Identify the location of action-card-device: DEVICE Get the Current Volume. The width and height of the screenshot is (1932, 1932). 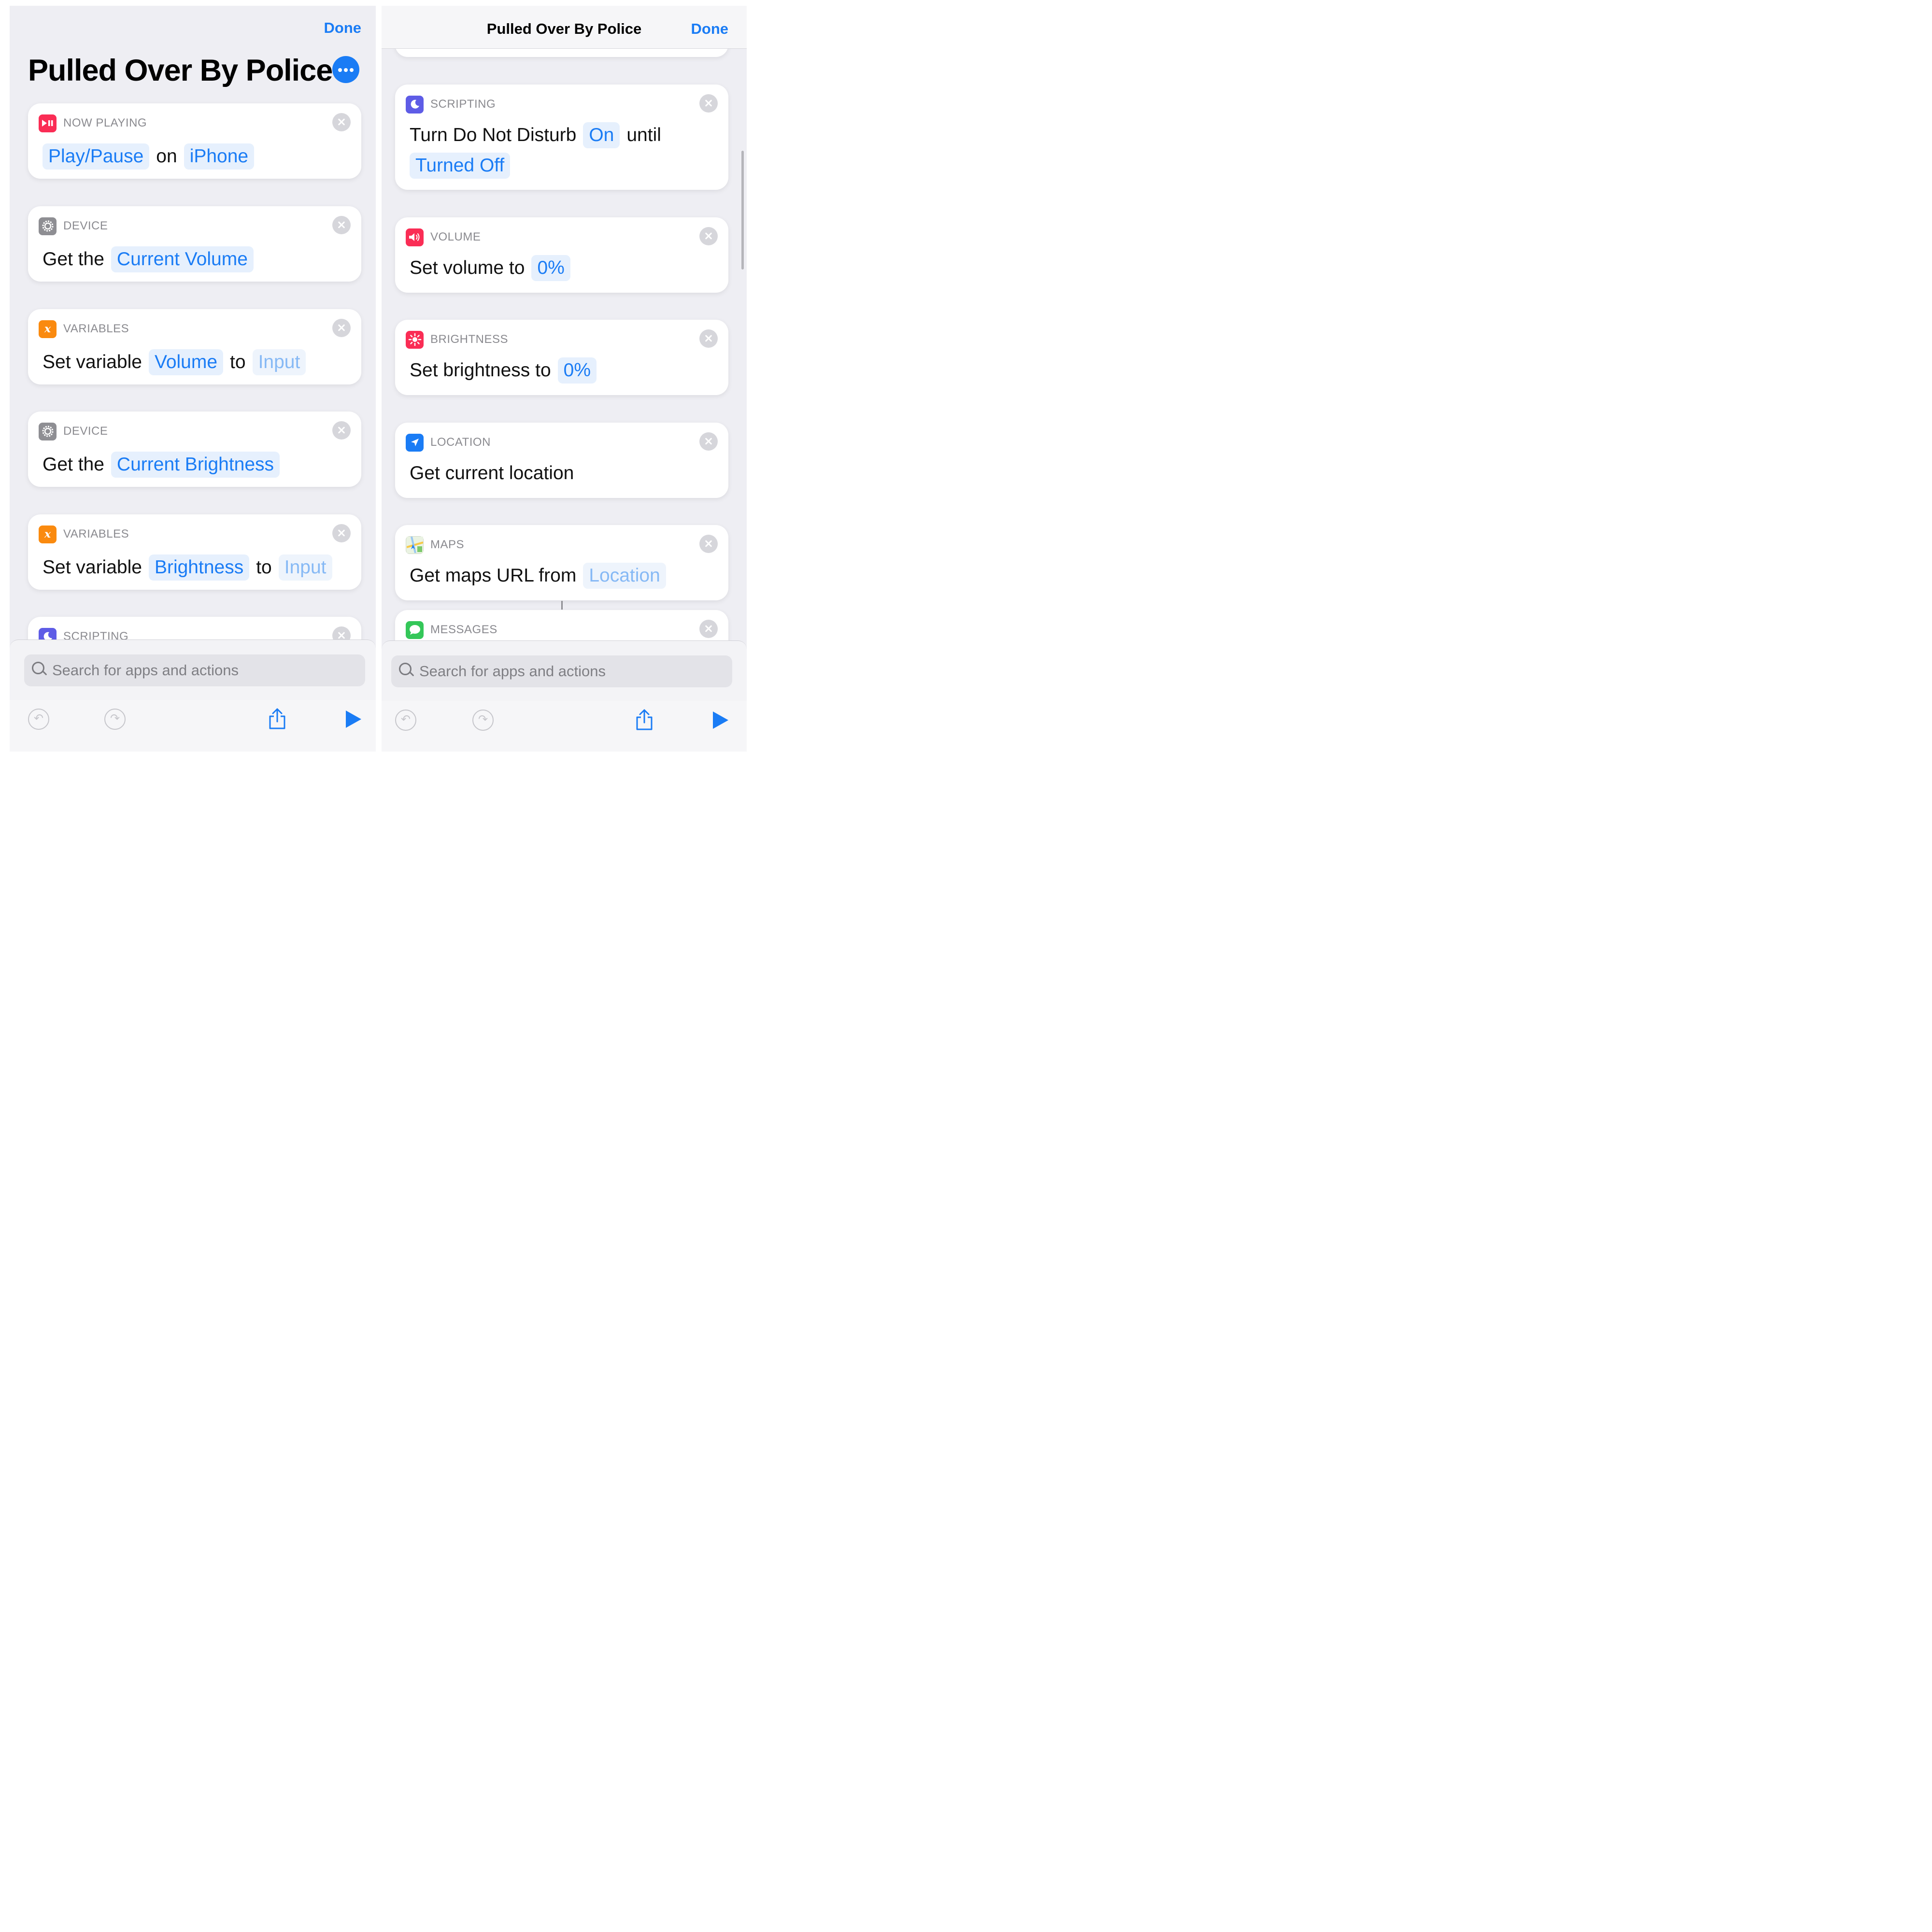
(194, 244).